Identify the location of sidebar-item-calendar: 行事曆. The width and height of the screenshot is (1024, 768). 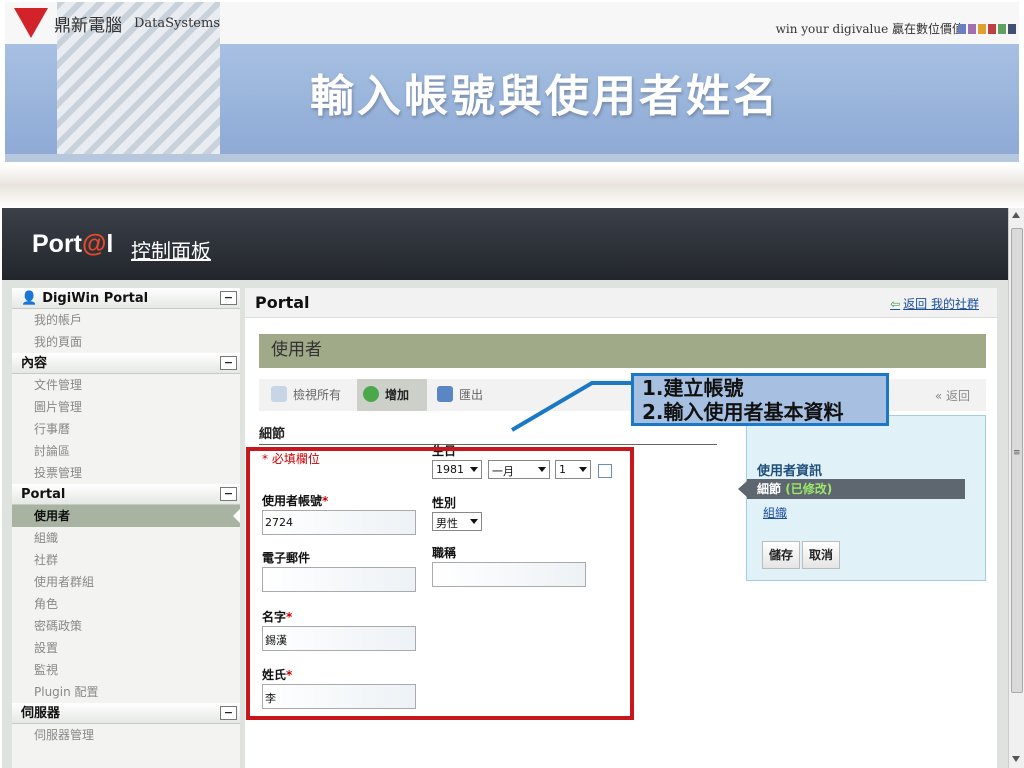
(126, 429).